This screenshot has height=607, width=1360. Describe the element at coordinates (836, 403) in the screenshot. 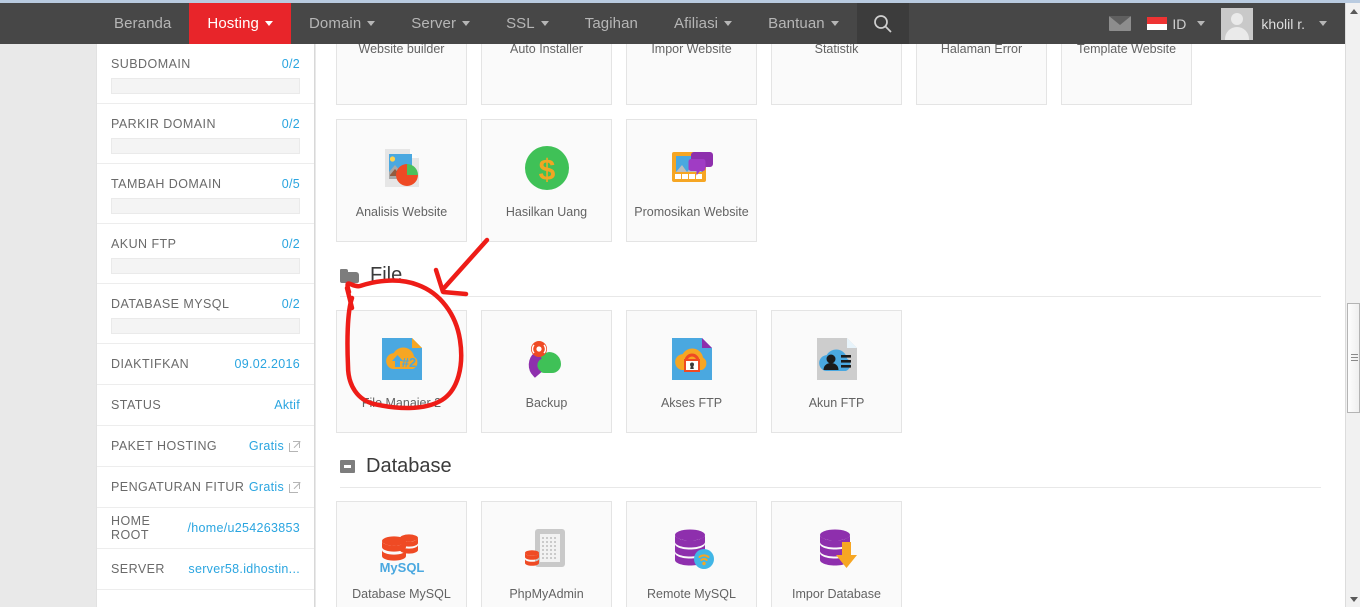

I see `card-label: Akun FTP` at that location.